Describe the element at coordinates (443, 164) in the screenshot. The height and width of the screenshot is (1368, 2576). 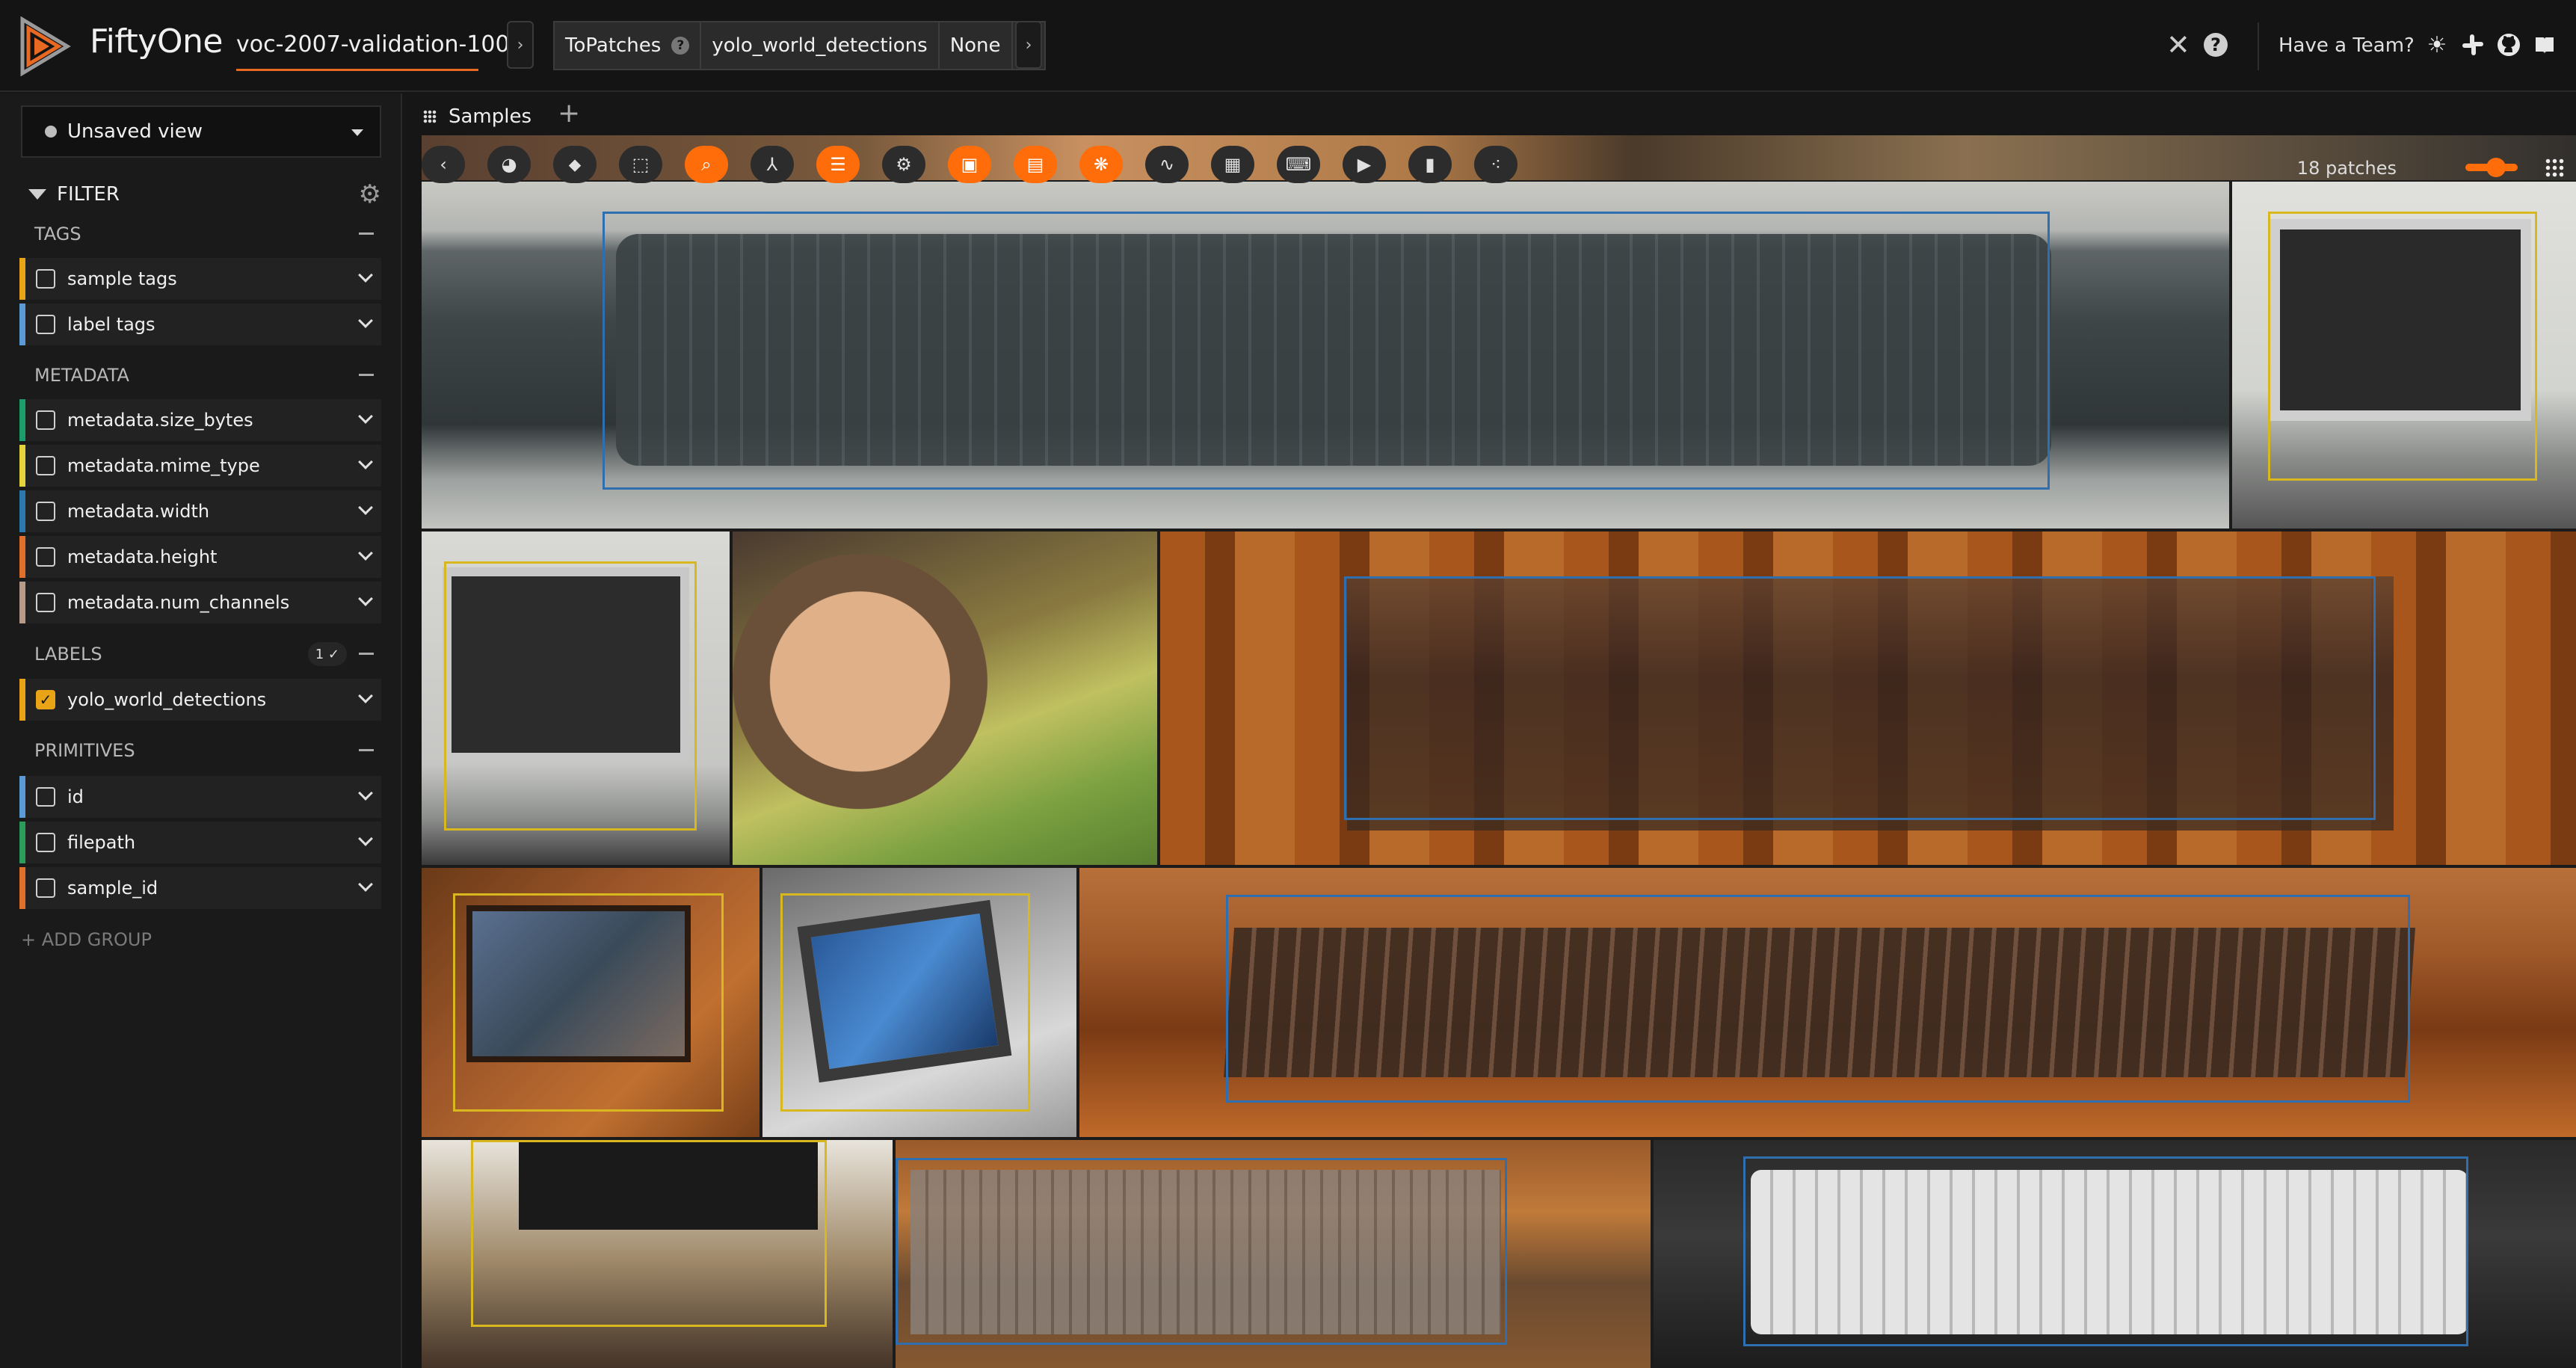
I see `sidebar-toggle-button: ‹` at that location.